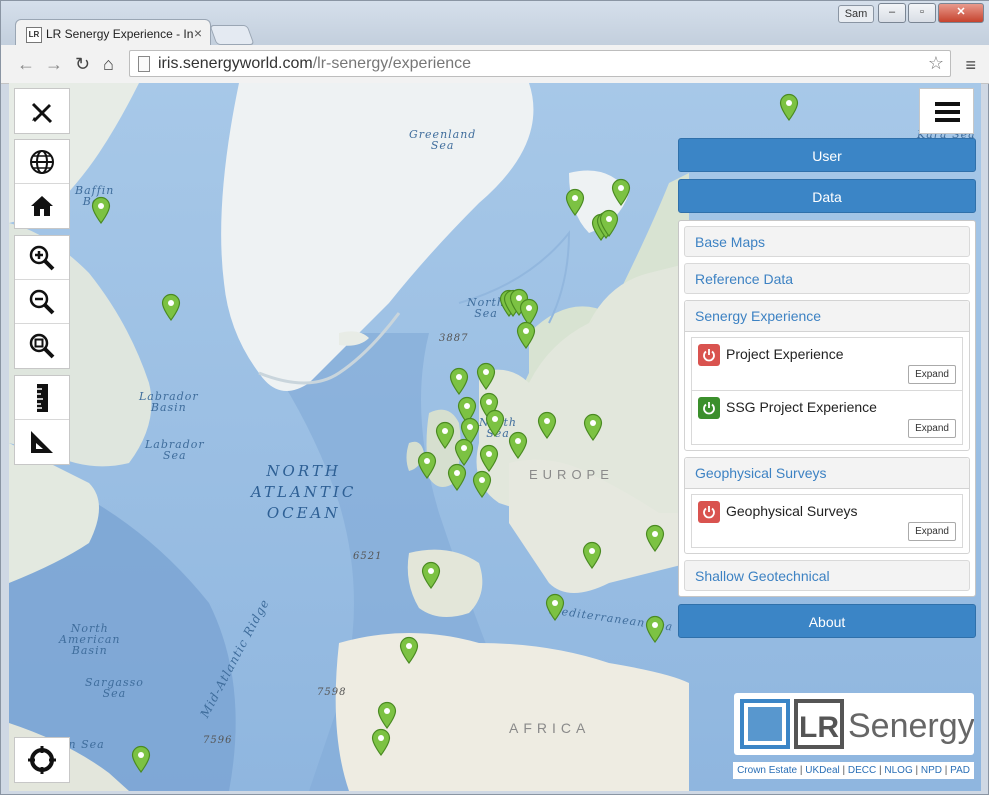  I want to click on home-icon: ⌂, so click(108, 64).